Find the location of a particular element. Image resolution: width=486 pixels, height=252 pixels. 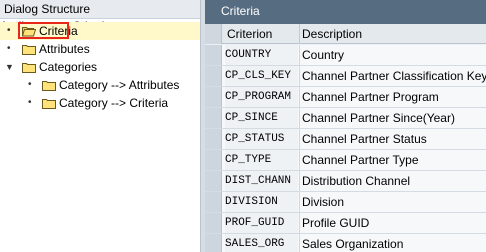

table-row: CP_SINCE Channel Partner Since(Year) is located at coordinates (345, 118).